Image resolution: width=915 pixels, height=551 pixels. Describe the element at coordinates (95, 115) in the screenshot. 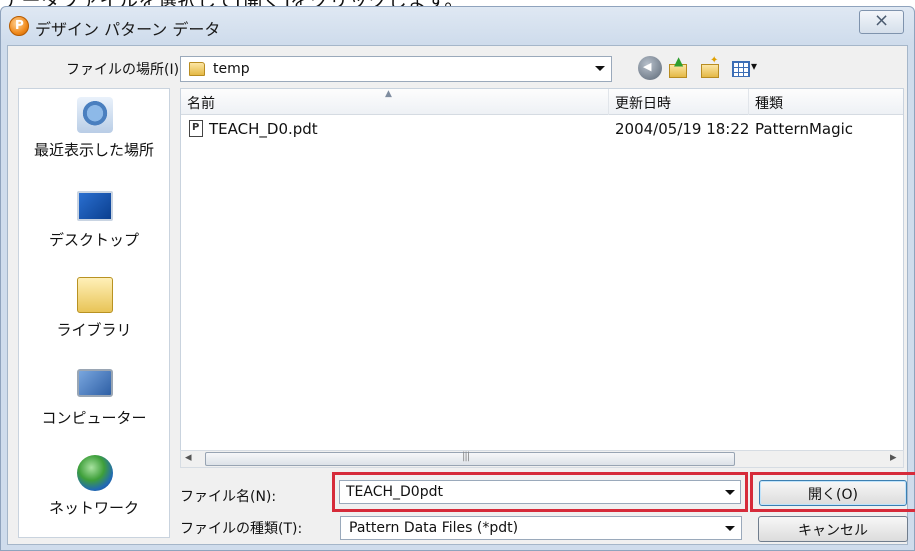

I see `recent-places-icon` at that location.